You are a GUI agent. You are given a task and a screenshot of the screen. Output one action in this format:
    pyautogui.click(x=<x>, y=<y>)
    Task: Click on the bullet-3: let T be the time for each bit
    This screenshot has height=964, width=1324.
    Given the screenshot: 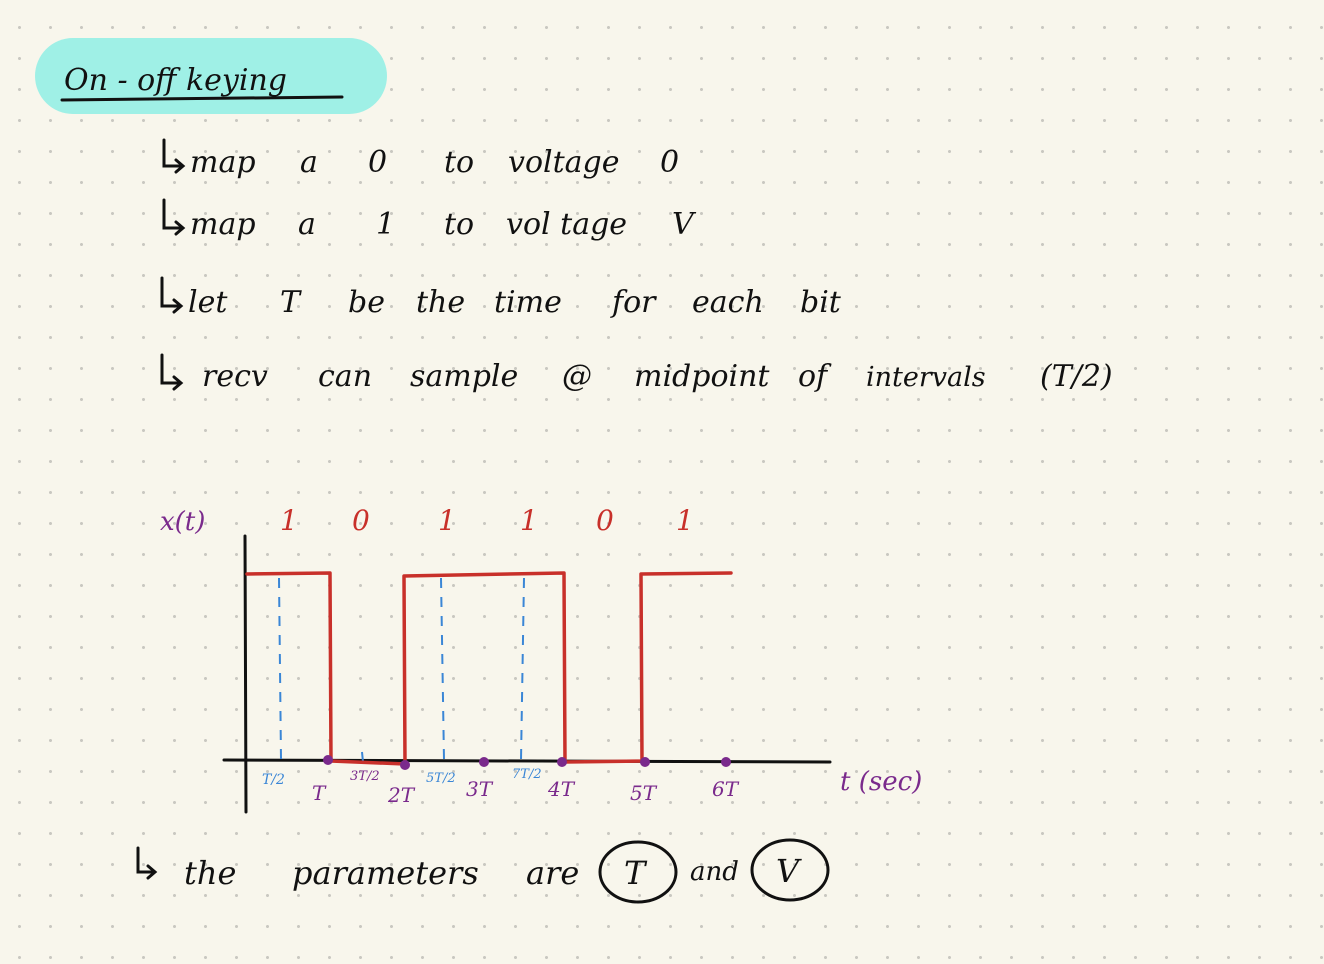 What is the action you would take?
    pyautogui.click(x=501, y=298)
    